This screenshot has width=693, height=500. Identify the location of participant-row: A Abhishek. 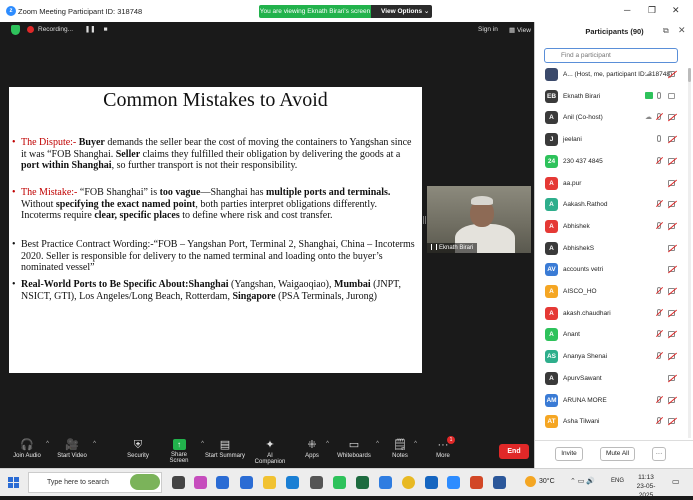
(612, 227).